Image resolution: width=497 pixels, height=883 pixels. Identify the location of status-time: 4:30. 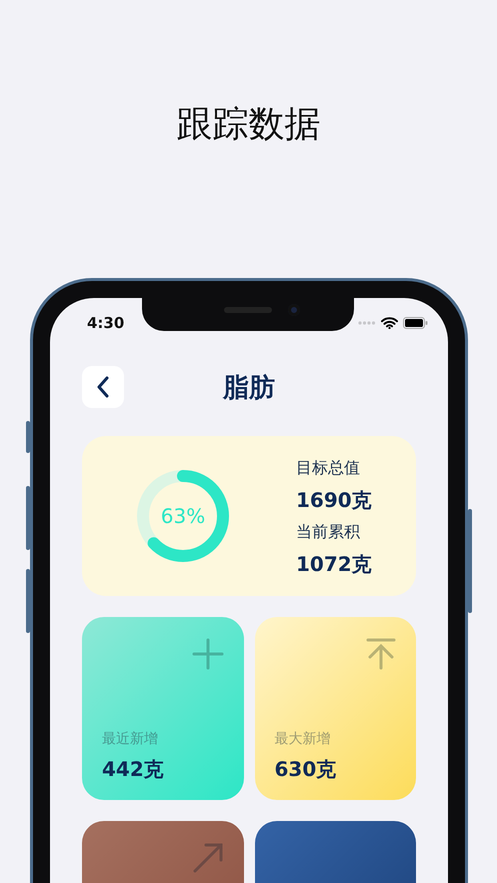
(105, 323).